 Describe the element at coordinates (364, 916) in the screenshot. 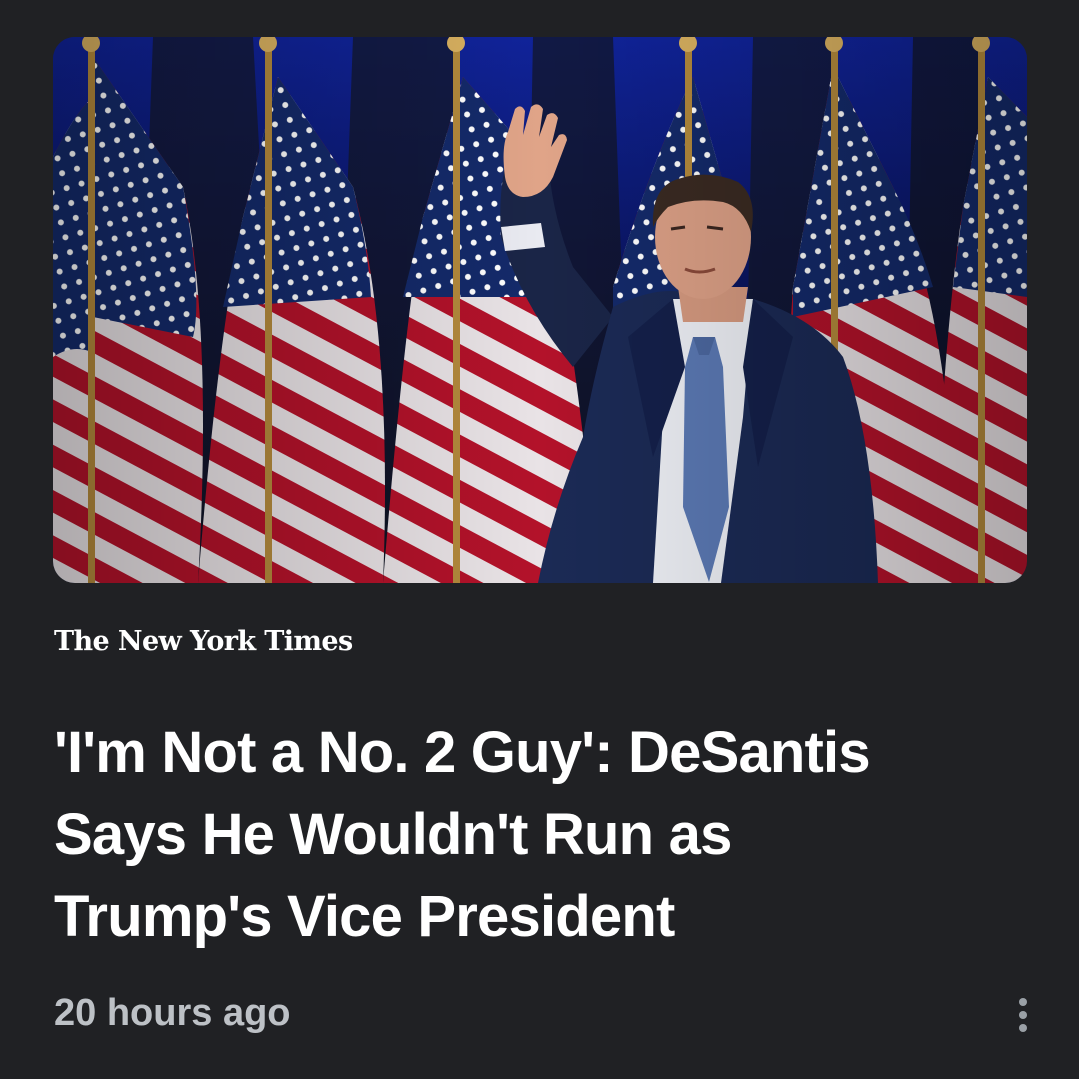

I see `headline-line: Trump's Vice President` at that location.